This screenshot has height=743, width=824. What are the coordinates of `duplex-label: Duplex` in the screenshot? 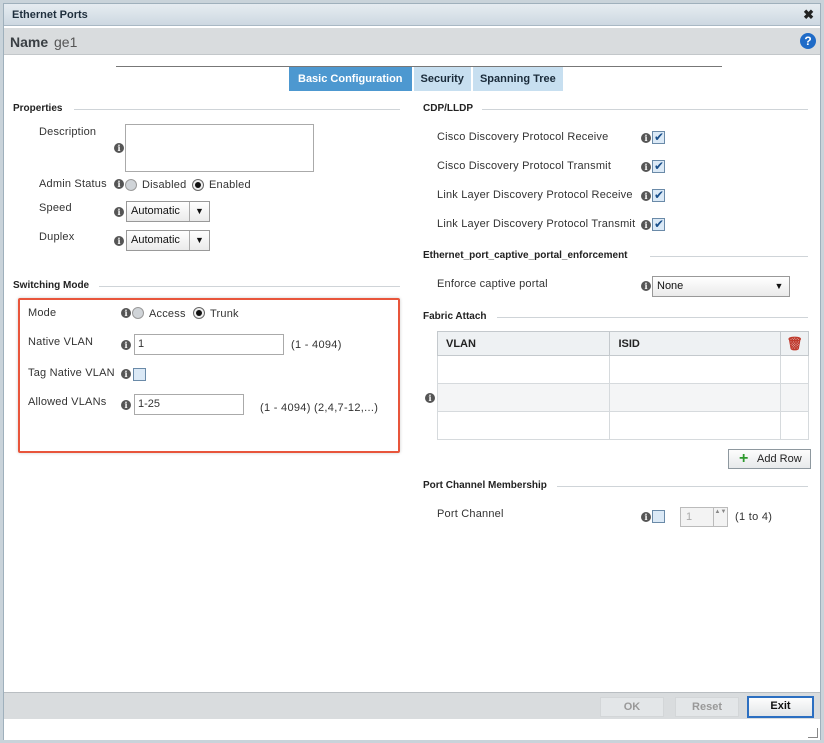 It's located at (57, 237).